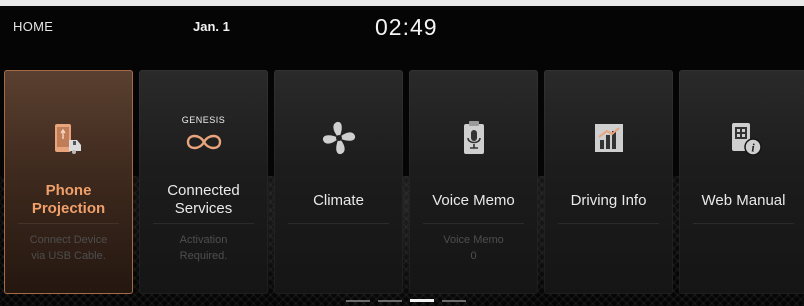 Image resolution: width=804 pixels, height=306 pixels. I want to click on voice-memo-icon, so click(474, 138).